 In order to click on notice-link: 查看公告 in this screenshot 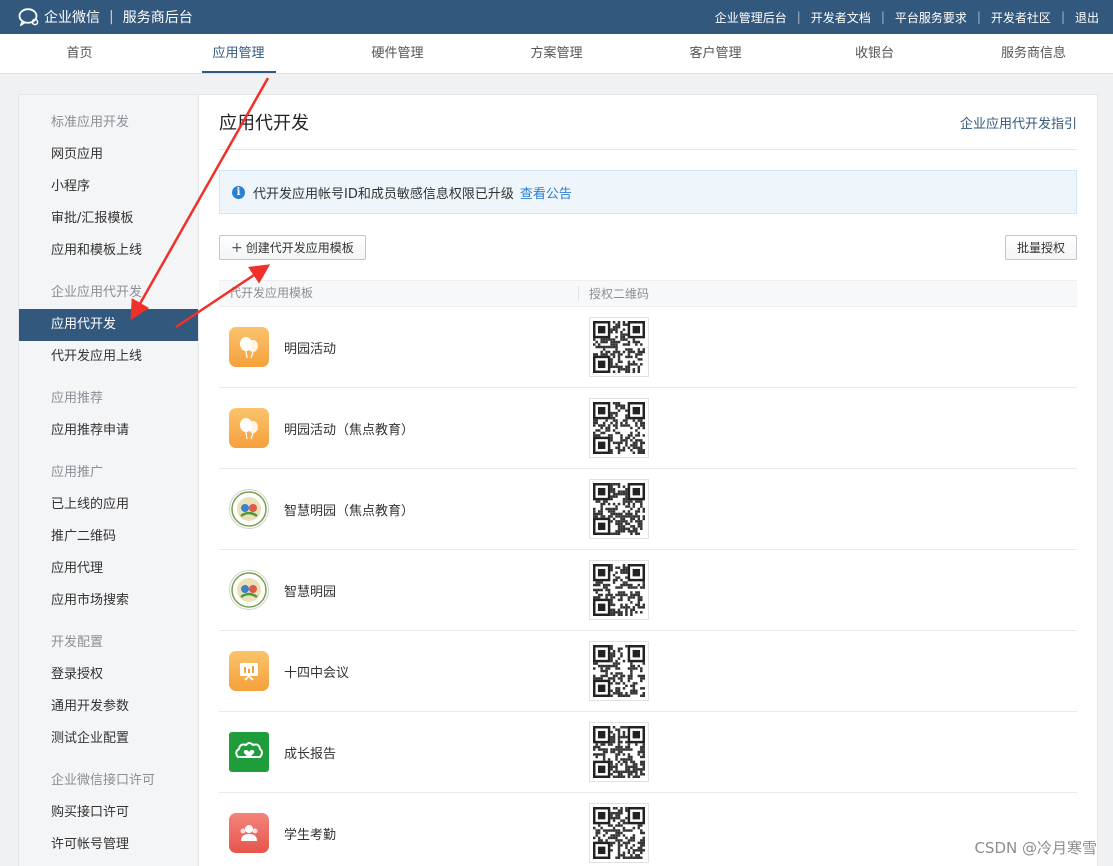, I will do `click(546, 192)`.